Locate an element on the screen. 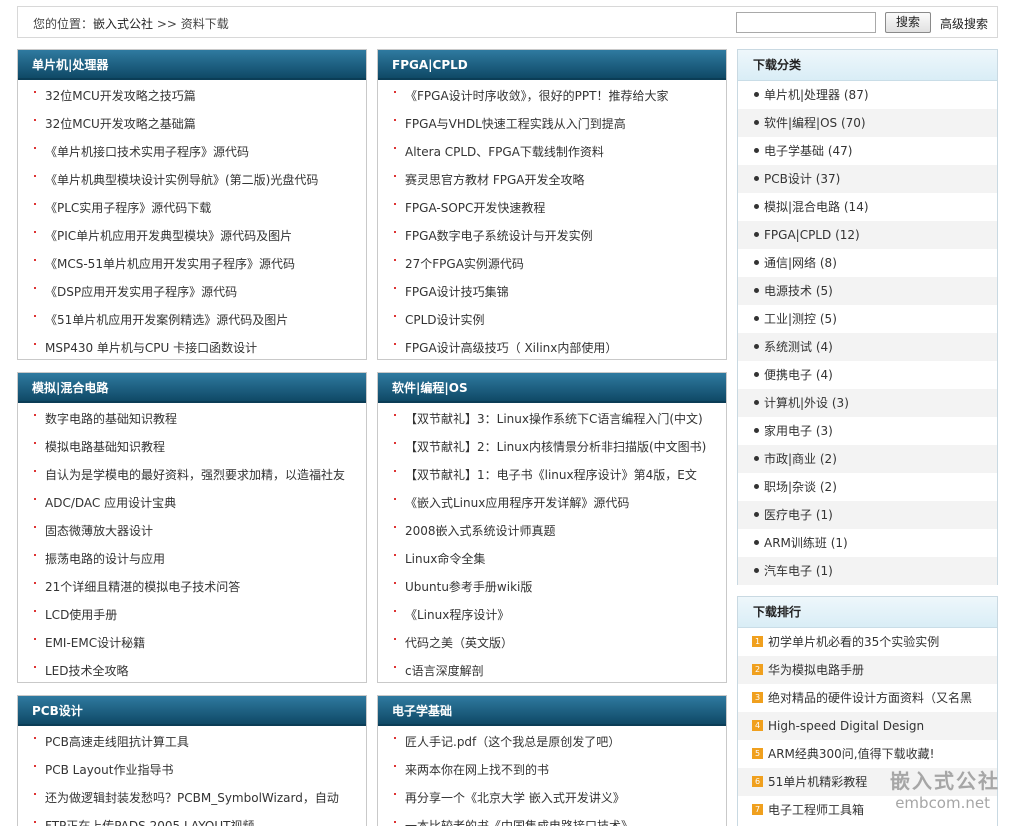 The height and width of the screenshot is (826, 1019). resource-link: 32位MCU开发攻略之技巧篇 is located at coordinates (120, 96).